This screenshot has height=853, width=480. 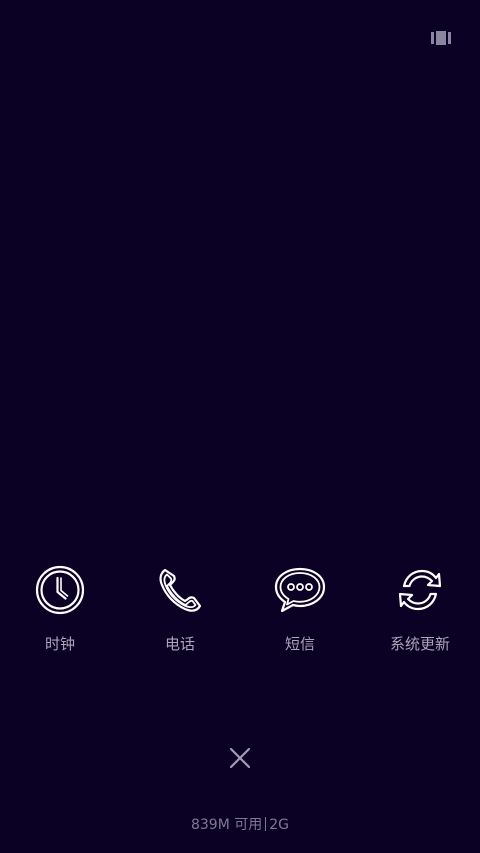 I want to click on close-icon, so click(x=240, y=758).